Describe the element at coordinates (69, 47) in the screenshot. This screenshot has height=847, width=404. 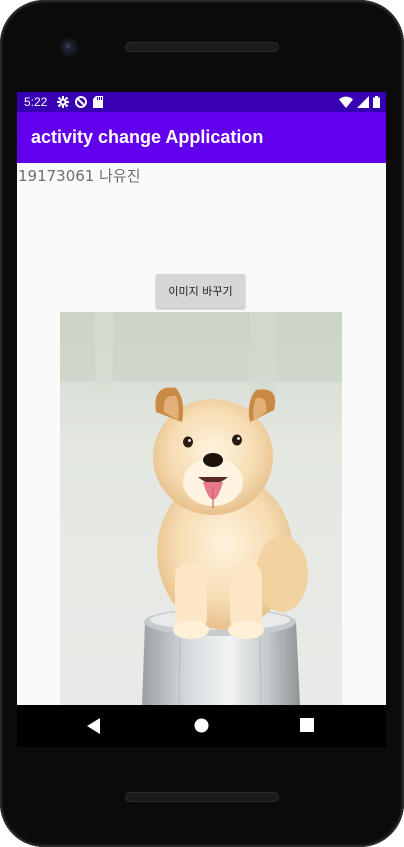
I see `front-camera` at that location.